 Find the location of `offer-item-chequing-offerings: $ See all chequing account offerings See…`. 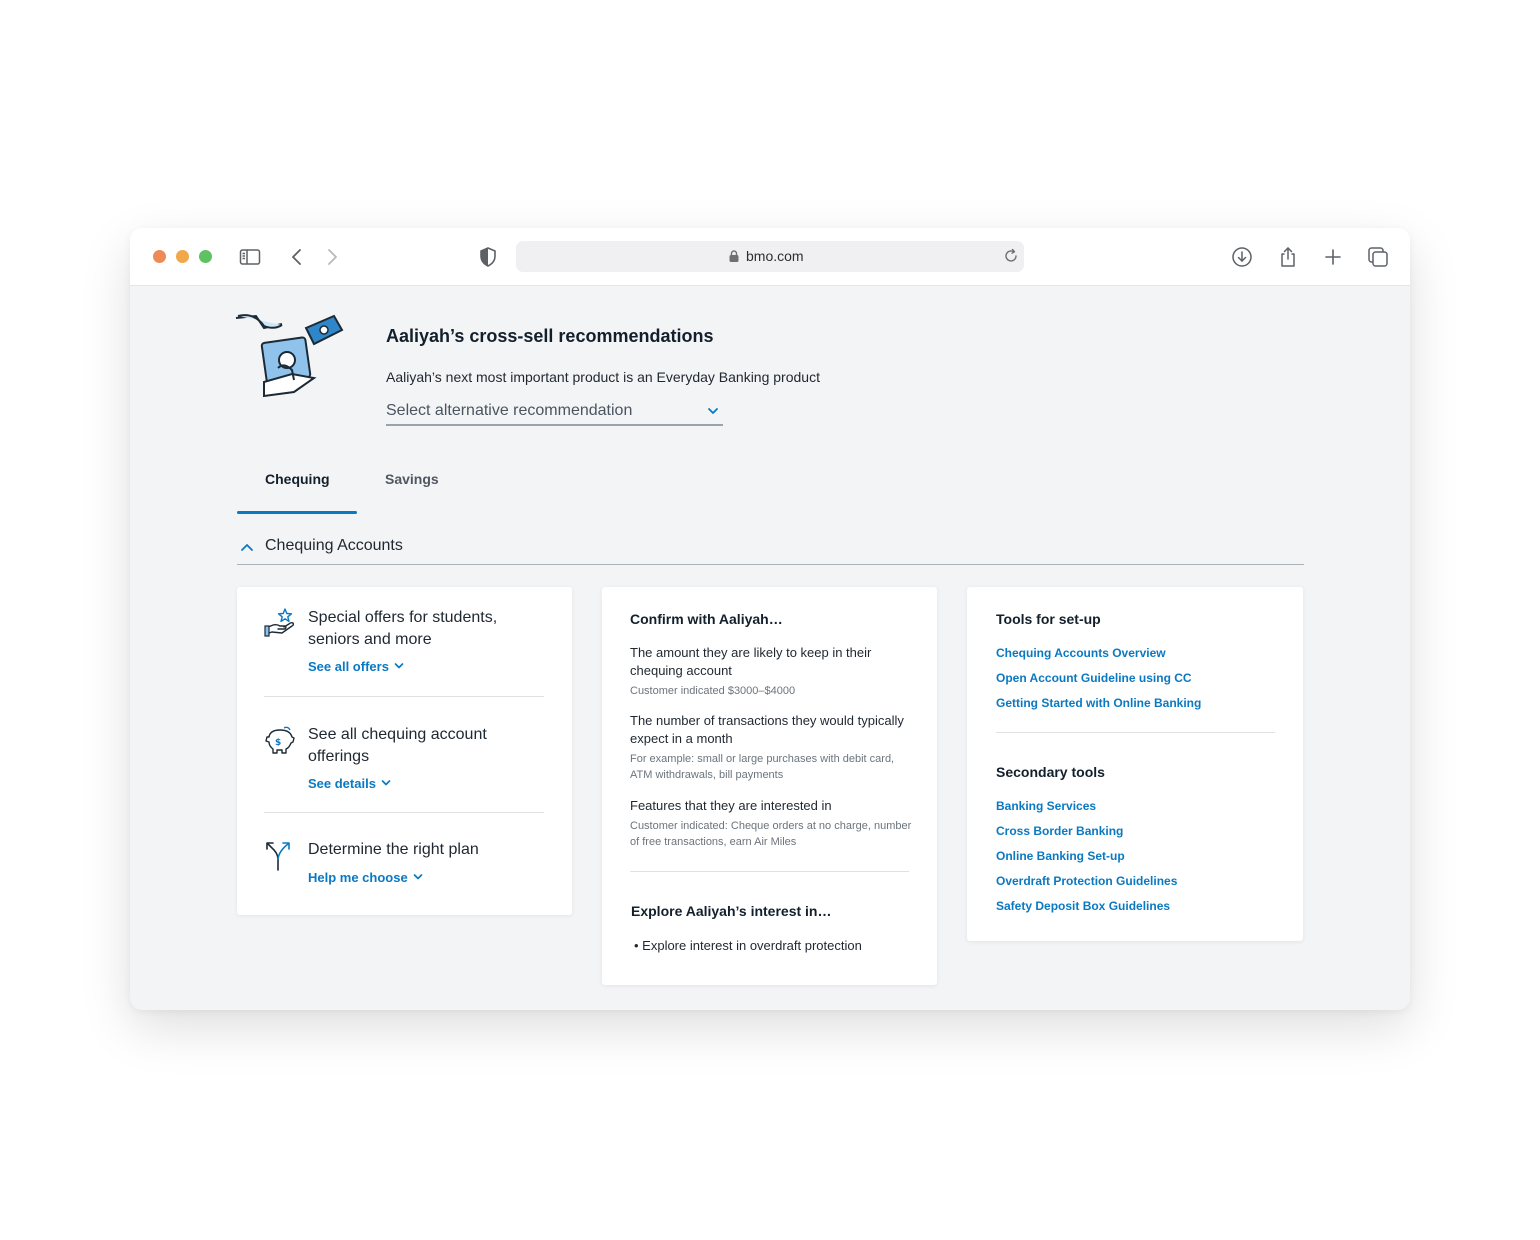

offer-item-chequing-offerings: $ See all chequing account offerings See… is located at coordinates (404, 759).